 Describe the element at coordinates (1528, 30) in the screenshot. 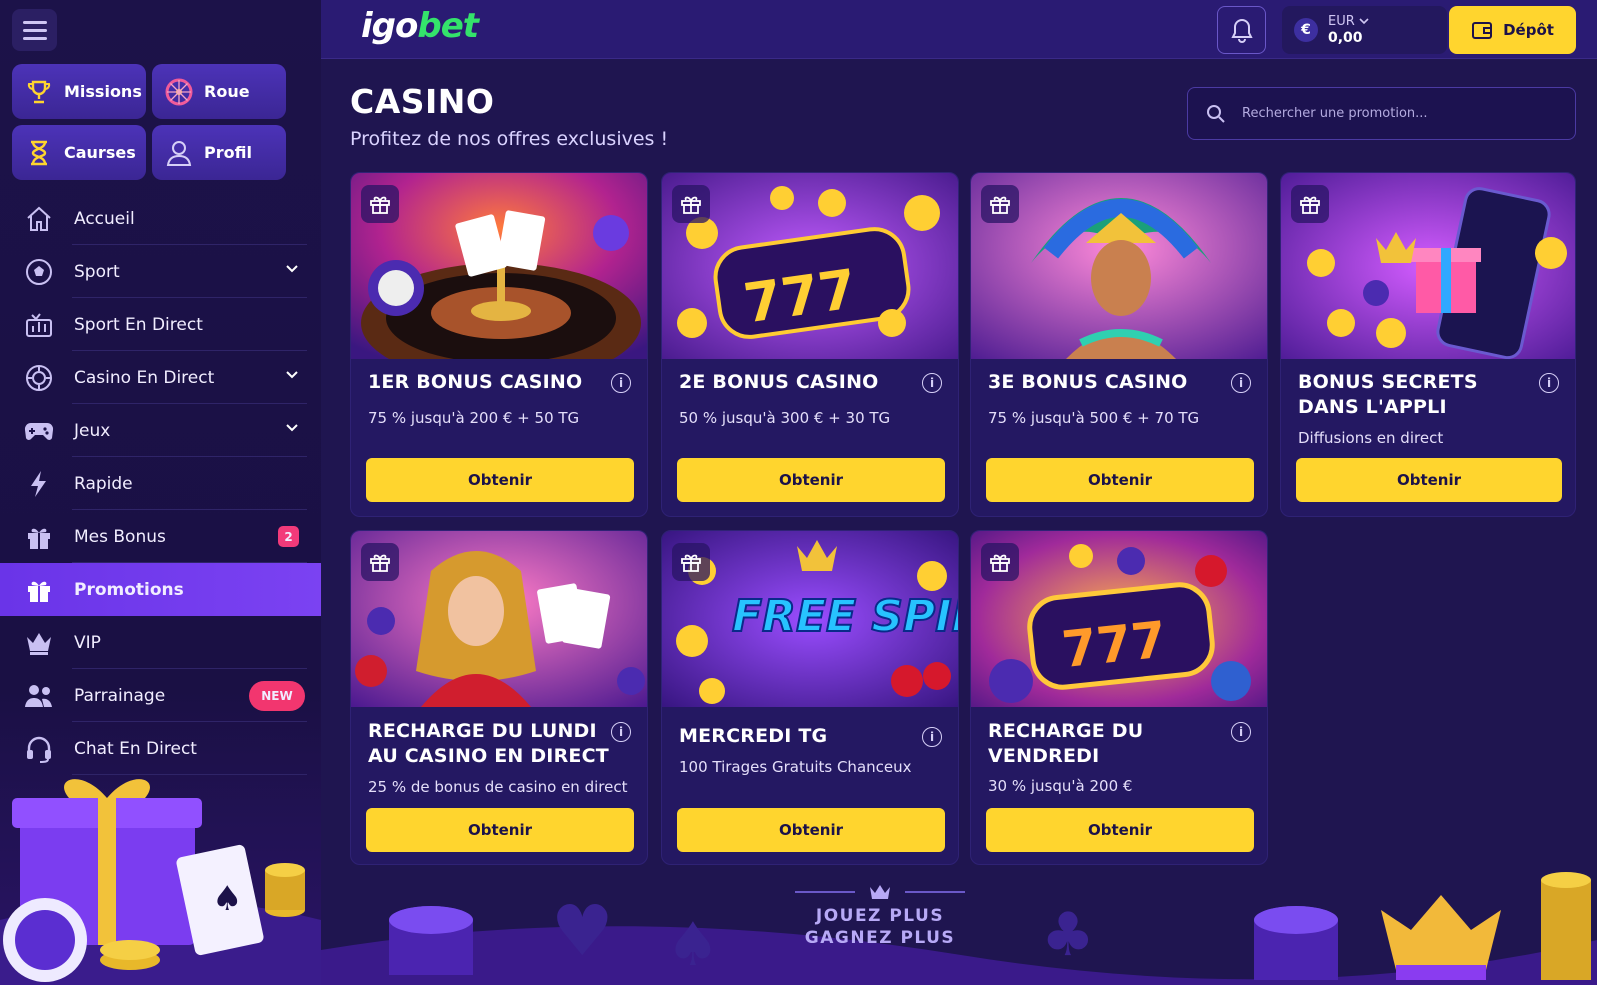

I see `deposit-label: Dépôt` at that location.